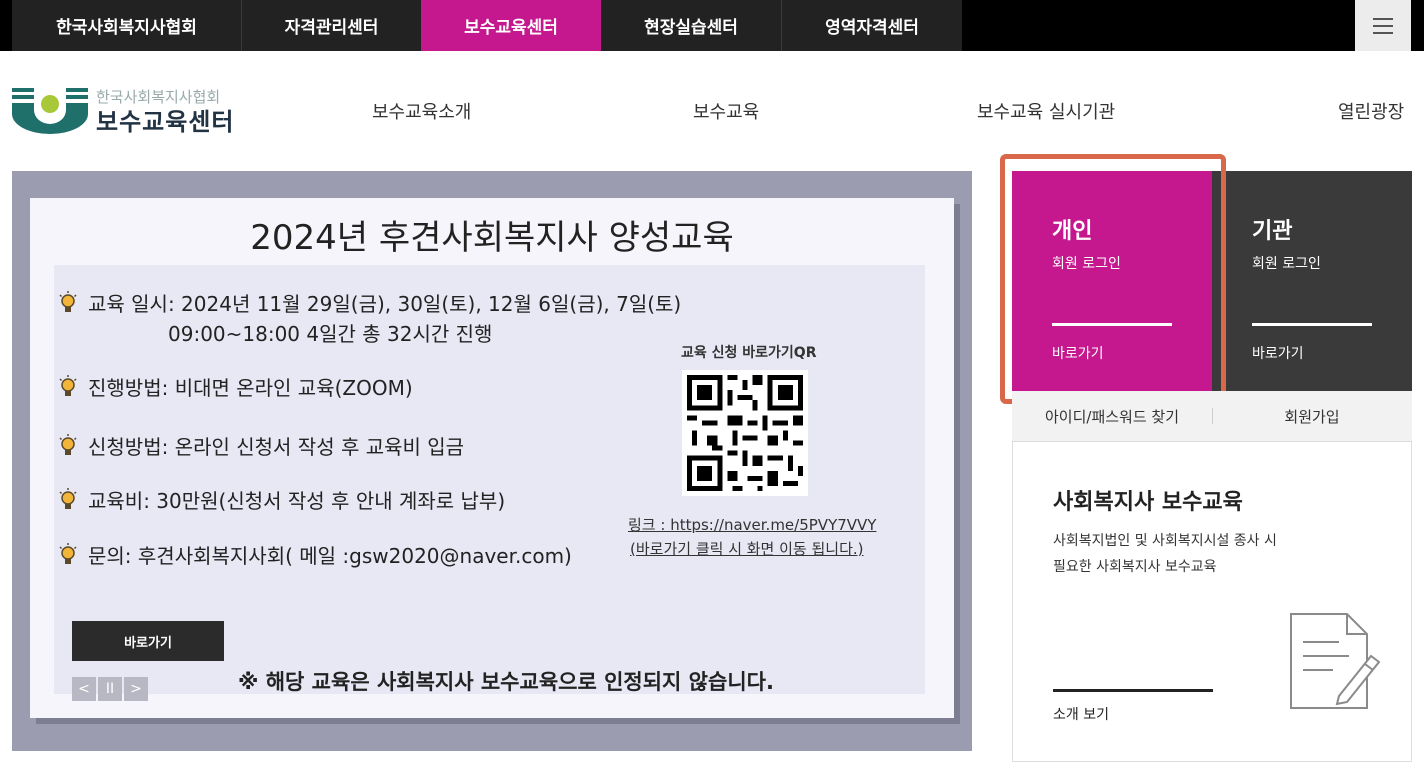  Describe the element at coordinates (1081, 714) in the screenshot. I see `intro-more-link: 소개 보기` at that location.